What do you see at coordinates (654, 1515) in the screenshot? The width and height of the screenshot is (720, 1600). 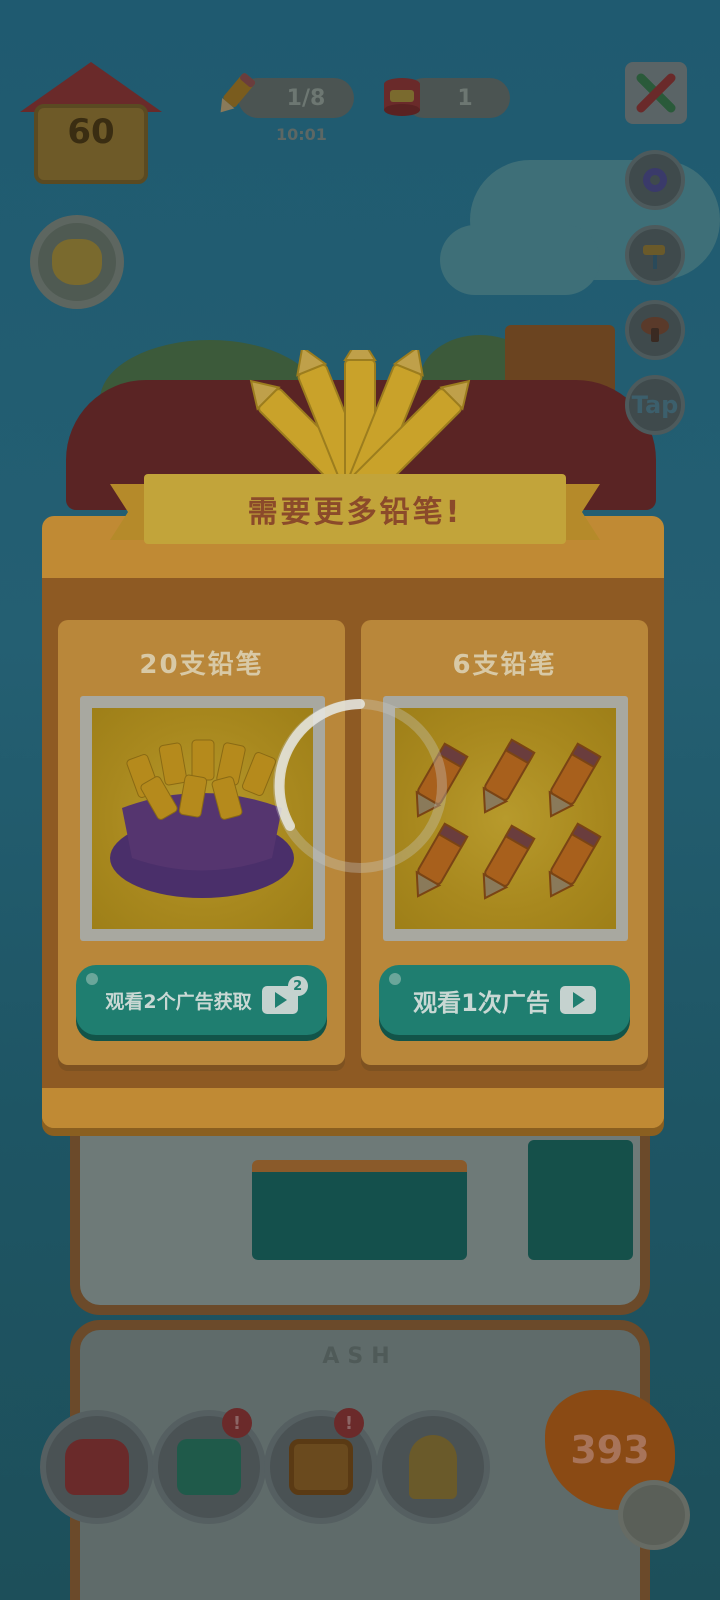 I see `cat-avatar-button` at bounding box center [654, 1515].